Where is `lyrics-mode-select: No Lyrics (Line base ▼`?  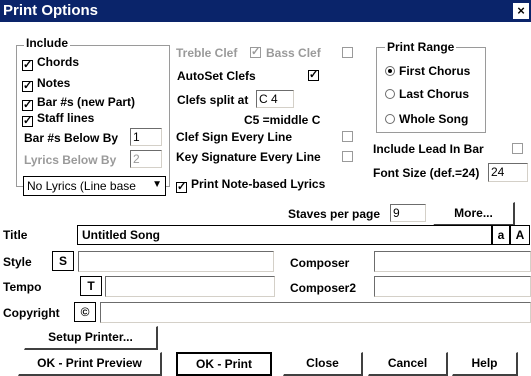 lyrics-mode-select: No Lyrics (Line base ▼ is located at coordinates (94, 186).